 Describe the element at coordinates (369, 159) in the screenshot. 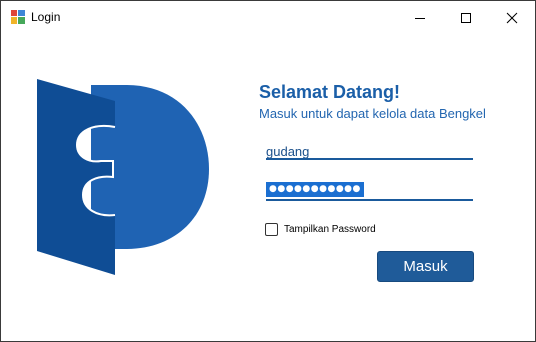

I see `username-underline` at that location.